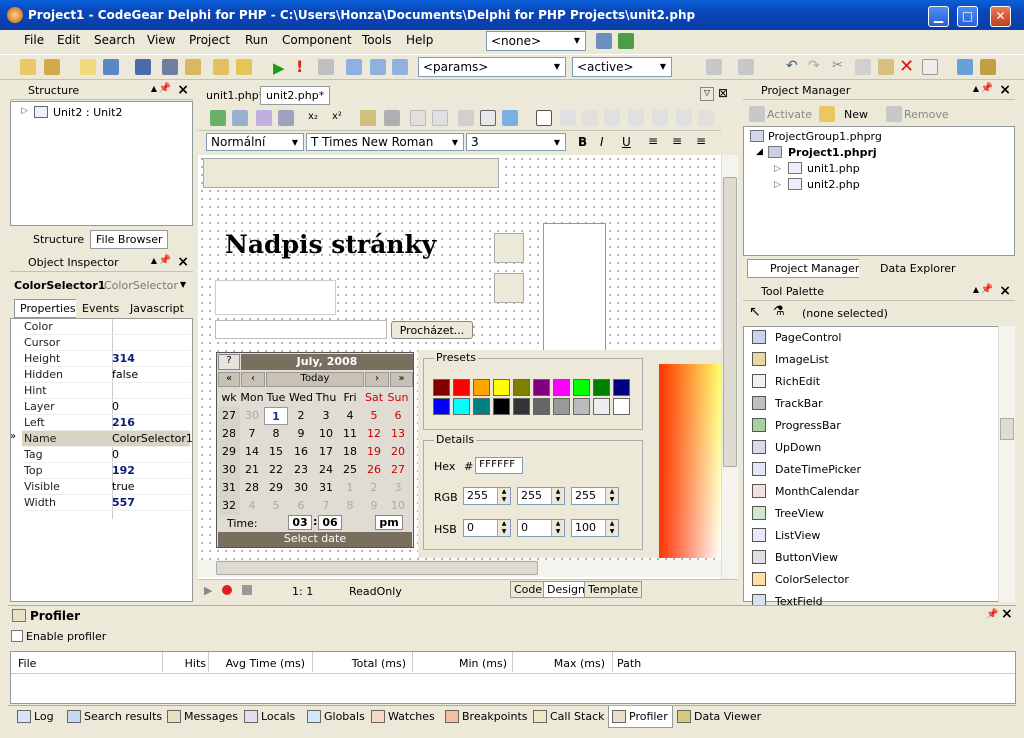  I want to click on menu-tools: Tools, so click(377, 40).